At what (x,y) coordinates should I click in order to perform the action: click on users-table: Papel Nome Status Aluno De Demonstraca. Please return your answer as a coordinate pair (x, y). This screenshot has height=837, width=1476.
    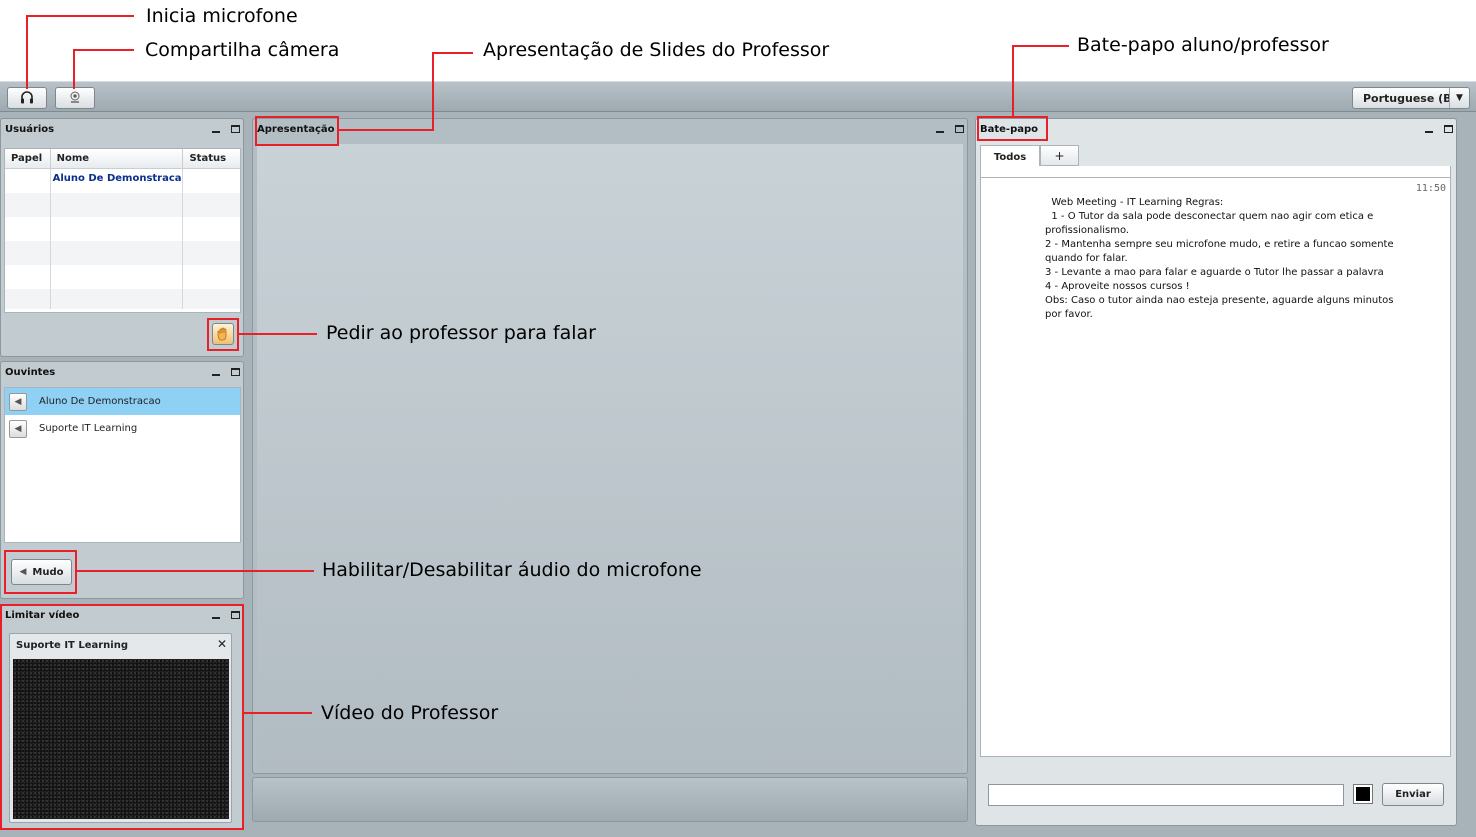
    Looking at the image, I should click on (122, 230).